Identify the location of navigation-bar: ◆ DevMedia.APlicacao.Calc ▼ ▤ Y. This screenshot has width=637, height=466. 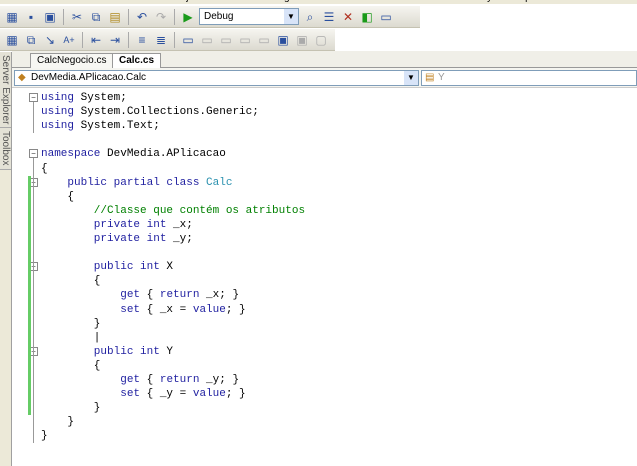
(324, 78).